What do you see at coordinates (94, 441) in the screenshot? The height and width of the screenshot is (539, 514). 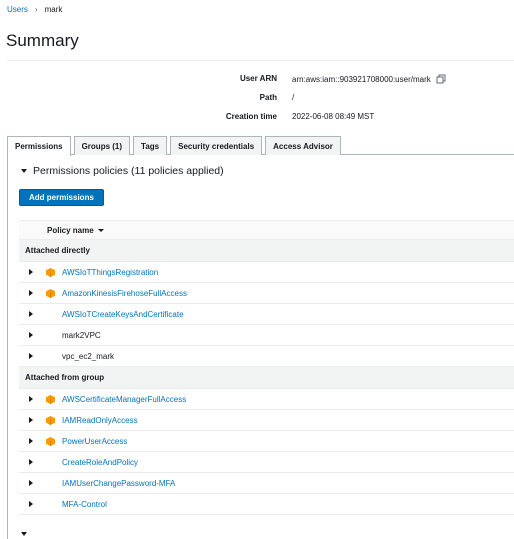 I see `policy-name: PowerUserAccess` at bounding box center [94, 441].